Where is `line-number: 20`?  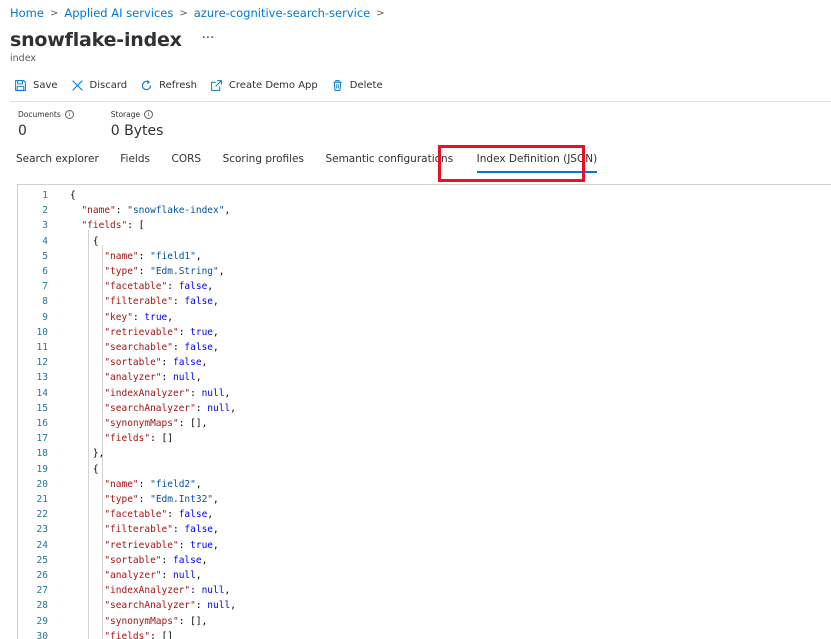
line-number: 20 is located at coordinates (42, 484).